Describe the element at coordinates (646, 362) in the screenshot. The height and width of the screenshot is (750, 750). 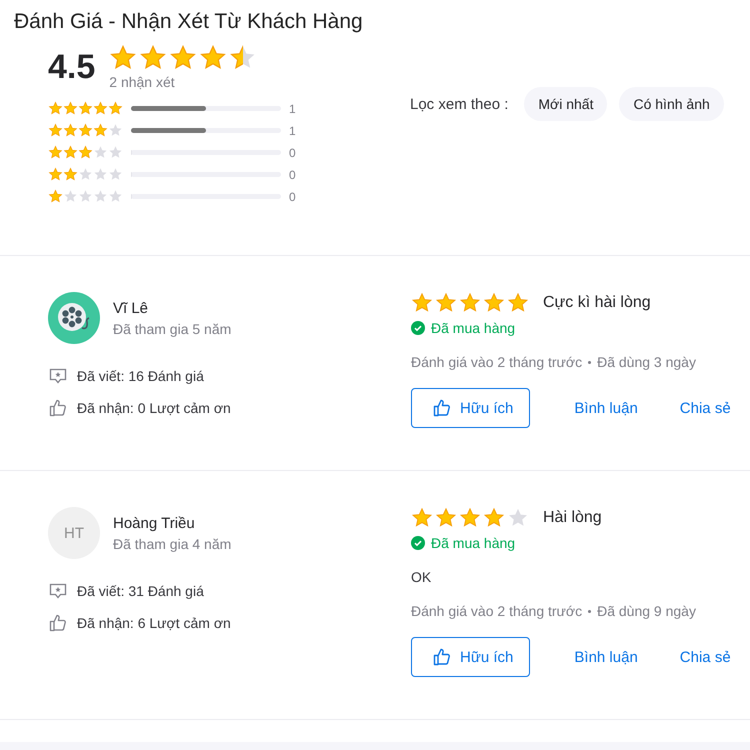
I see `usage-duration: Đã dùng 3 ngày` at that location.